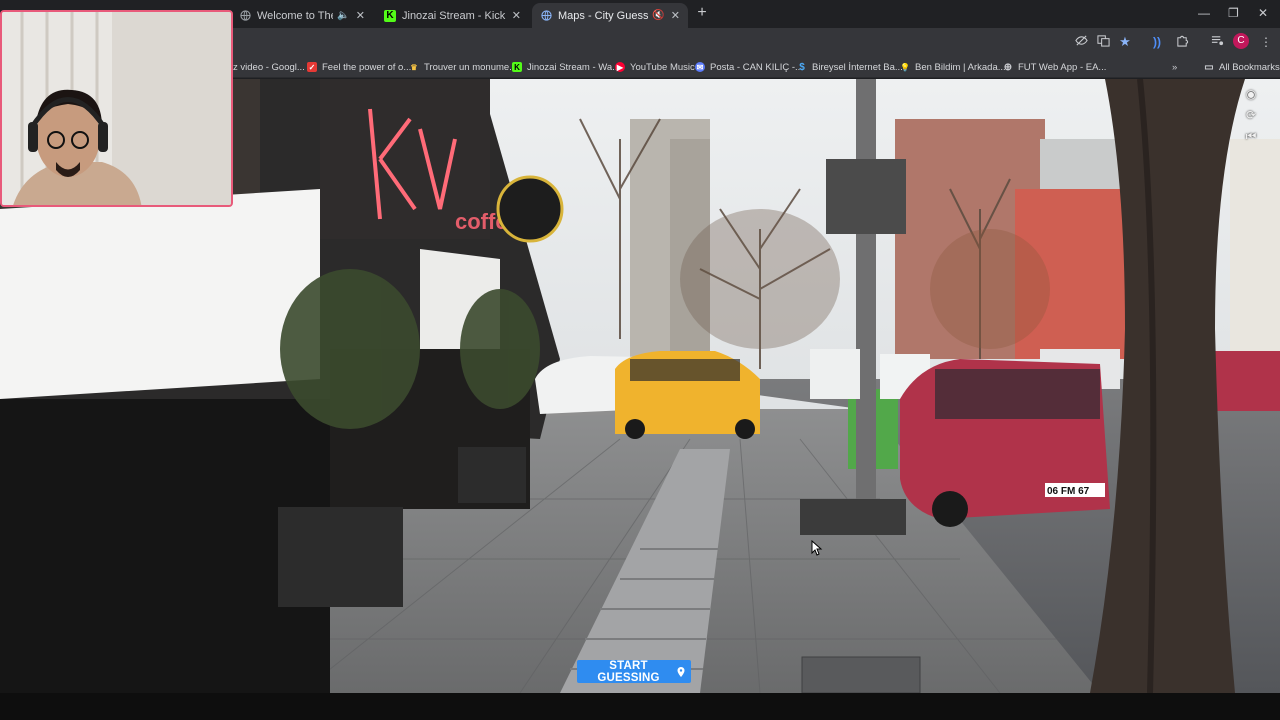 The image size is (1280, 720). What do you see at coordinates (1125, 42) in the screenshot?
I see `bookmark-star-icon: ★` at bounding box center [1125, 42].